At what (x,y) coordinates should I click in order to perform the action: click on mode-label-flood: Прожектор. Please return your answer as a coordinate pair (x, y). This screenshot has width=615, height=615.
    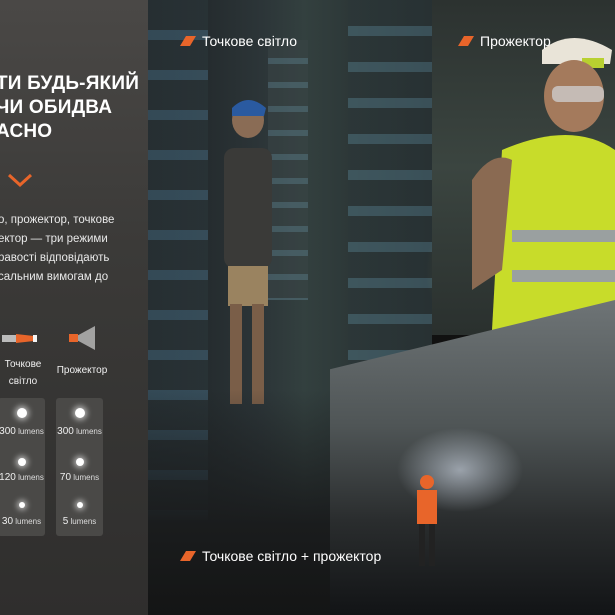
    Looking at the image, I should click on (82, 370).